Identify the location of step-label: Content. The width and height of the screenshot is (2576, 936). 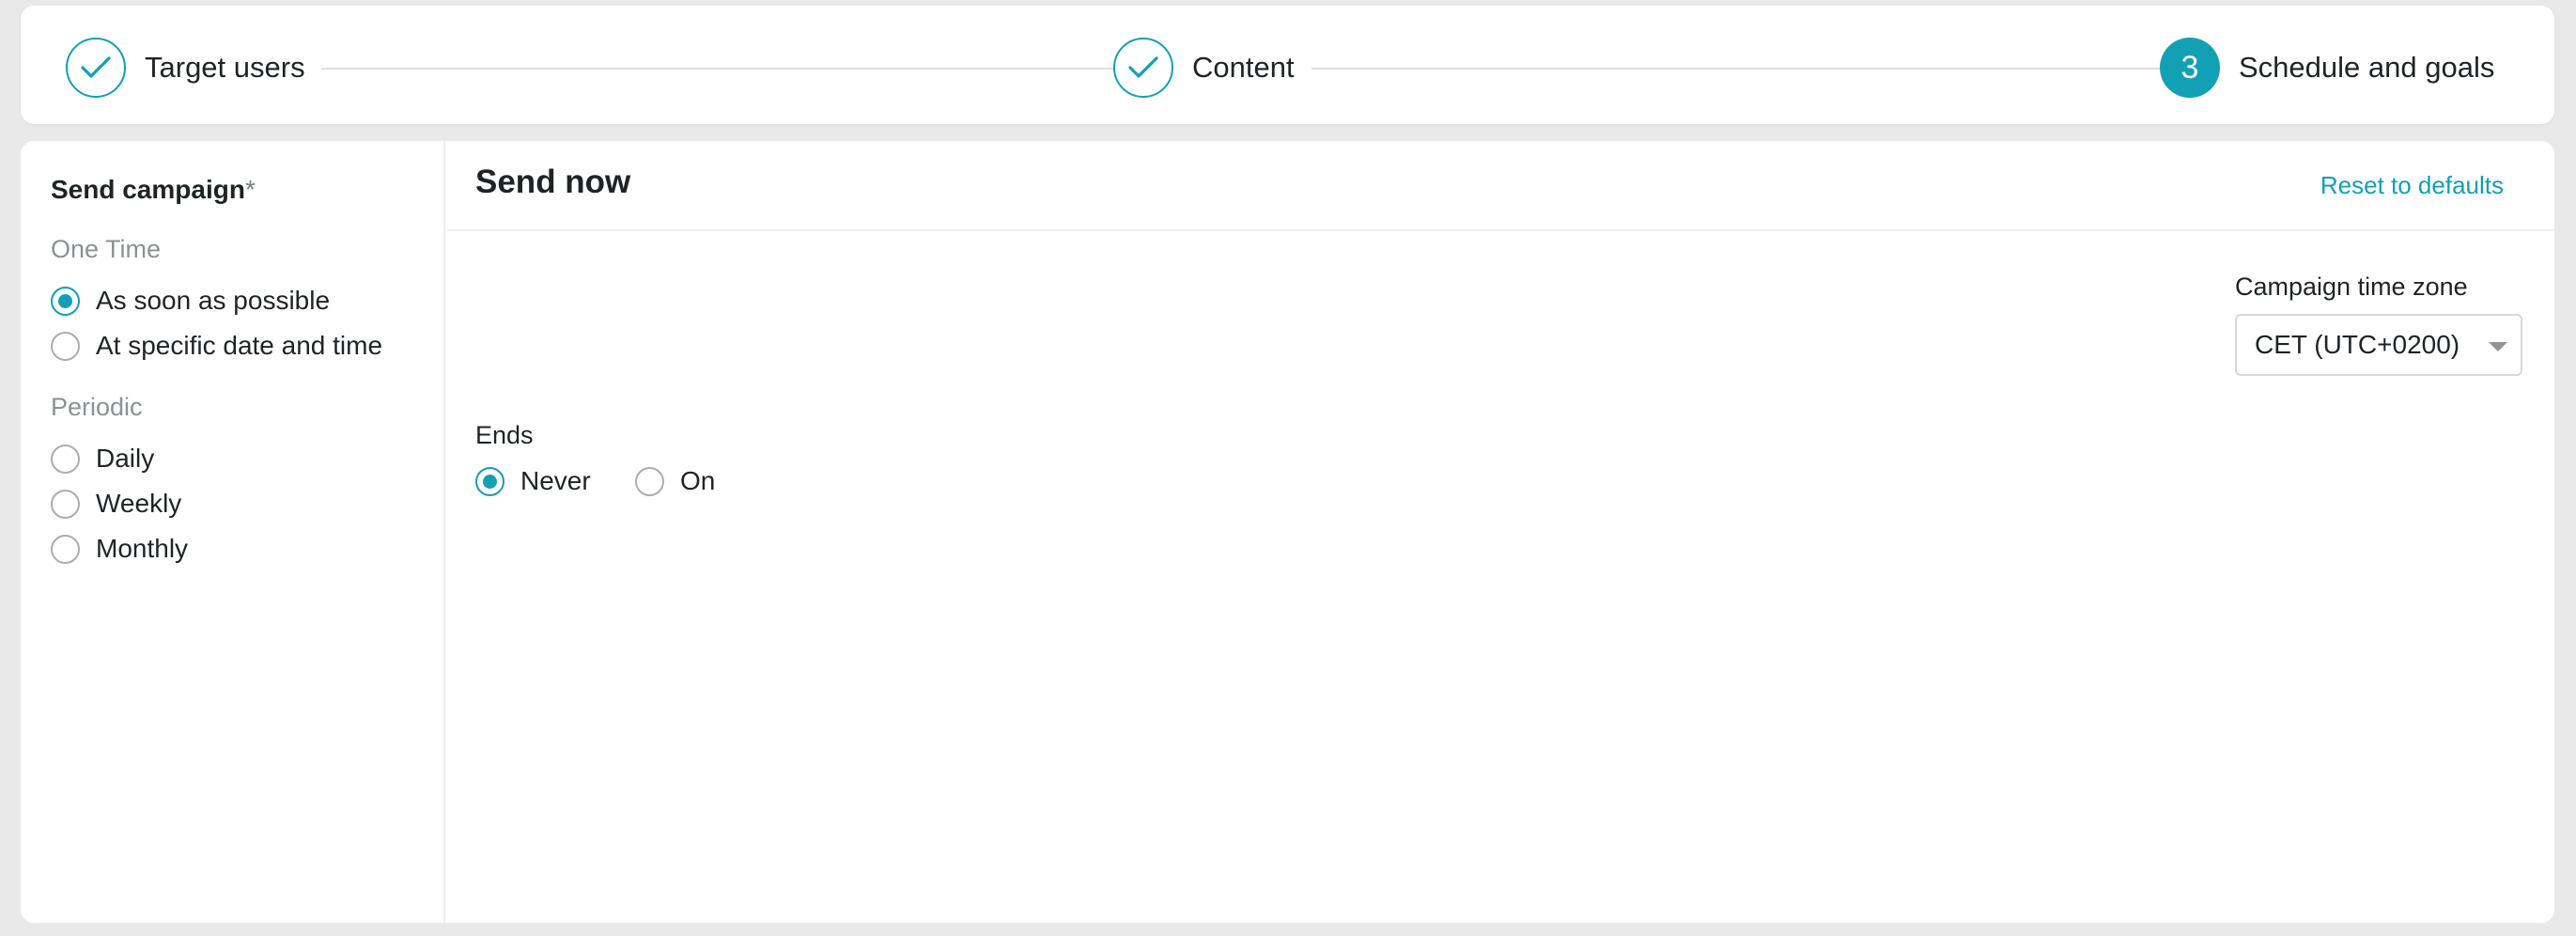
(1243, 67).